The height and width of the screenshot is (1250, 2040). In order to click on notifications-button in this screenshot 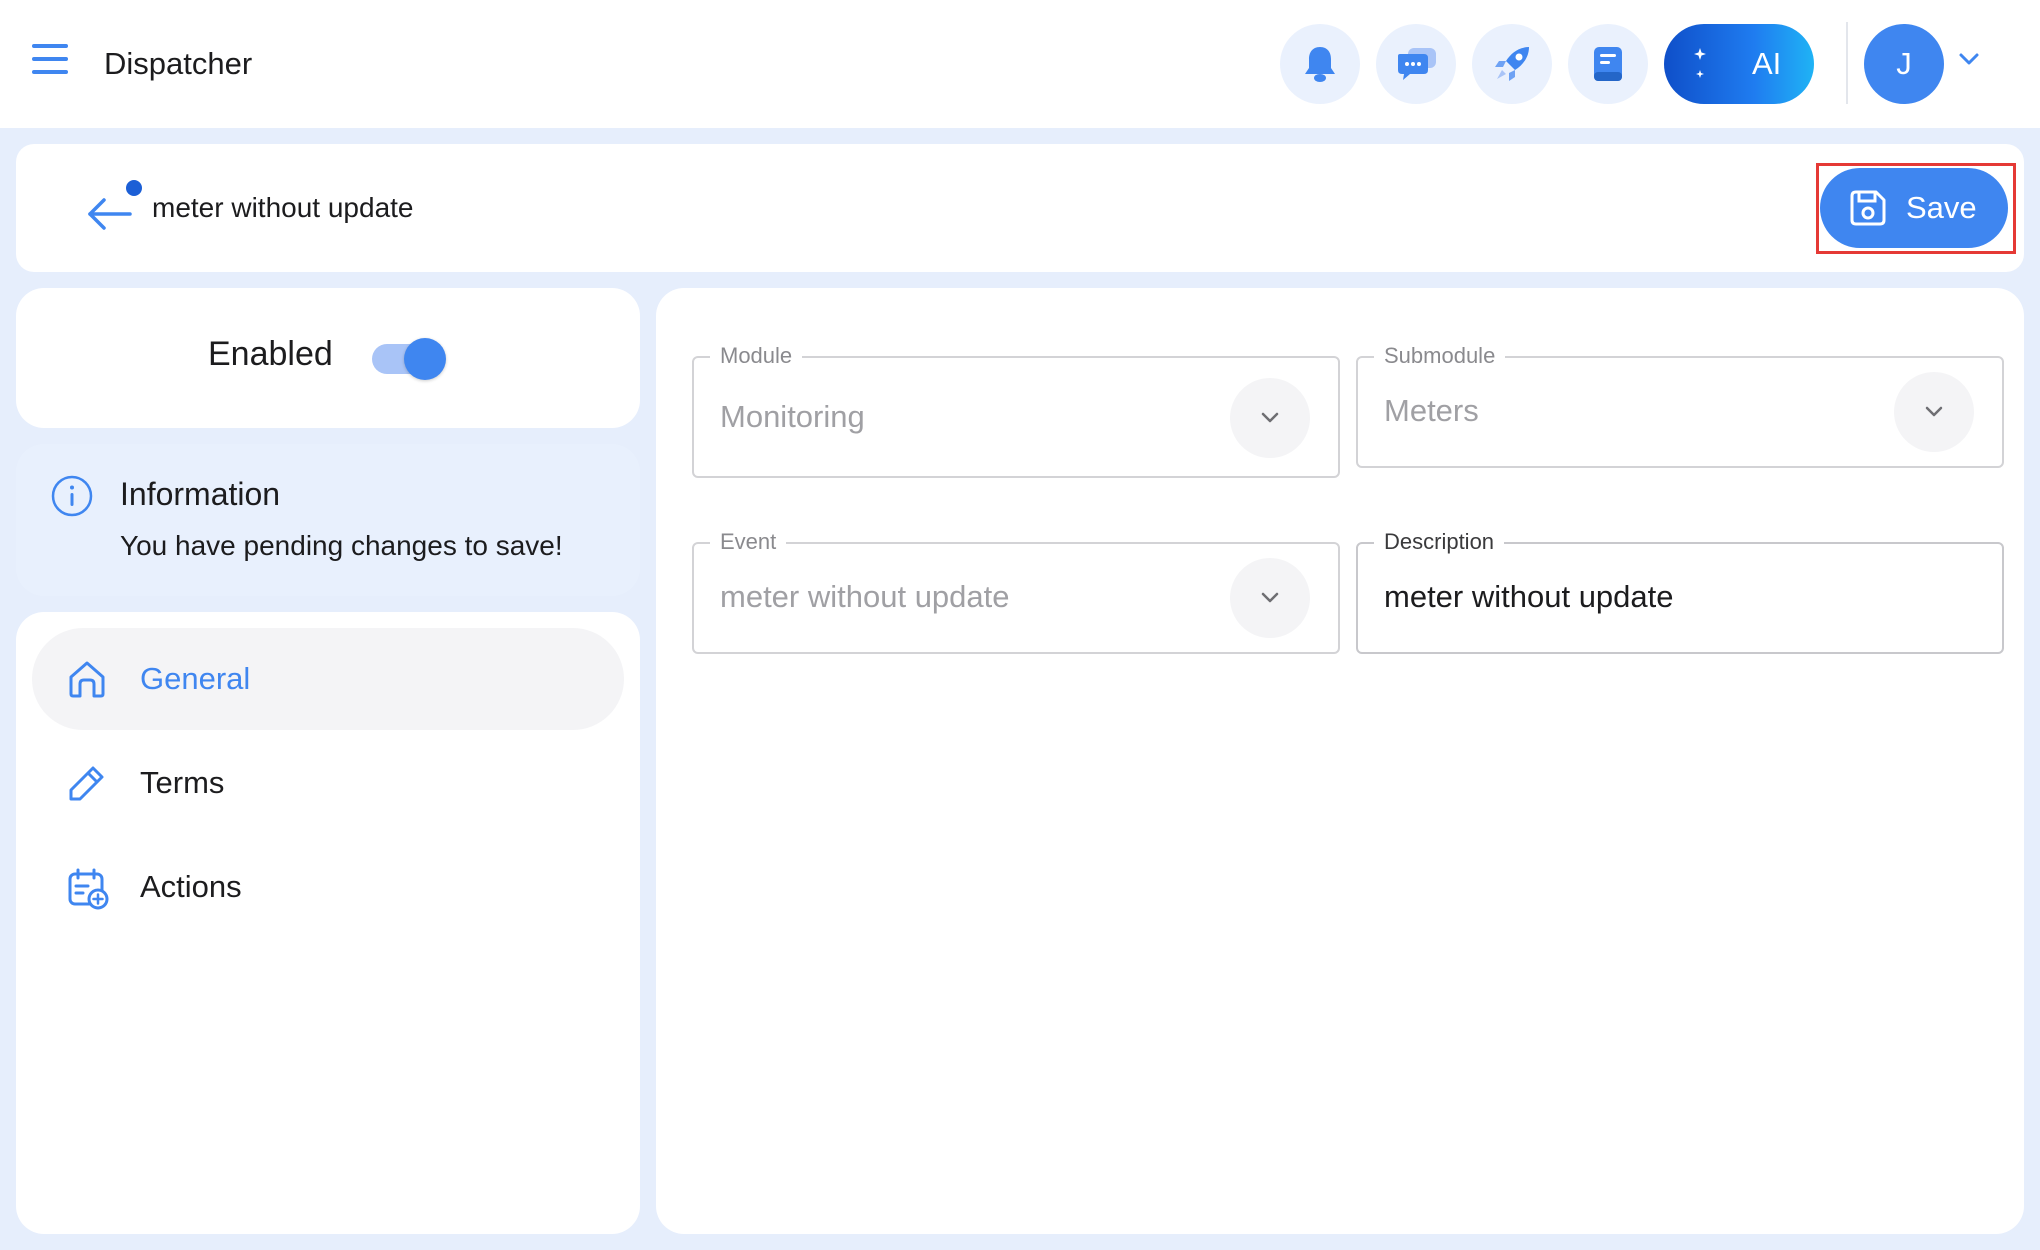, I will do `click(1320, 64)`.